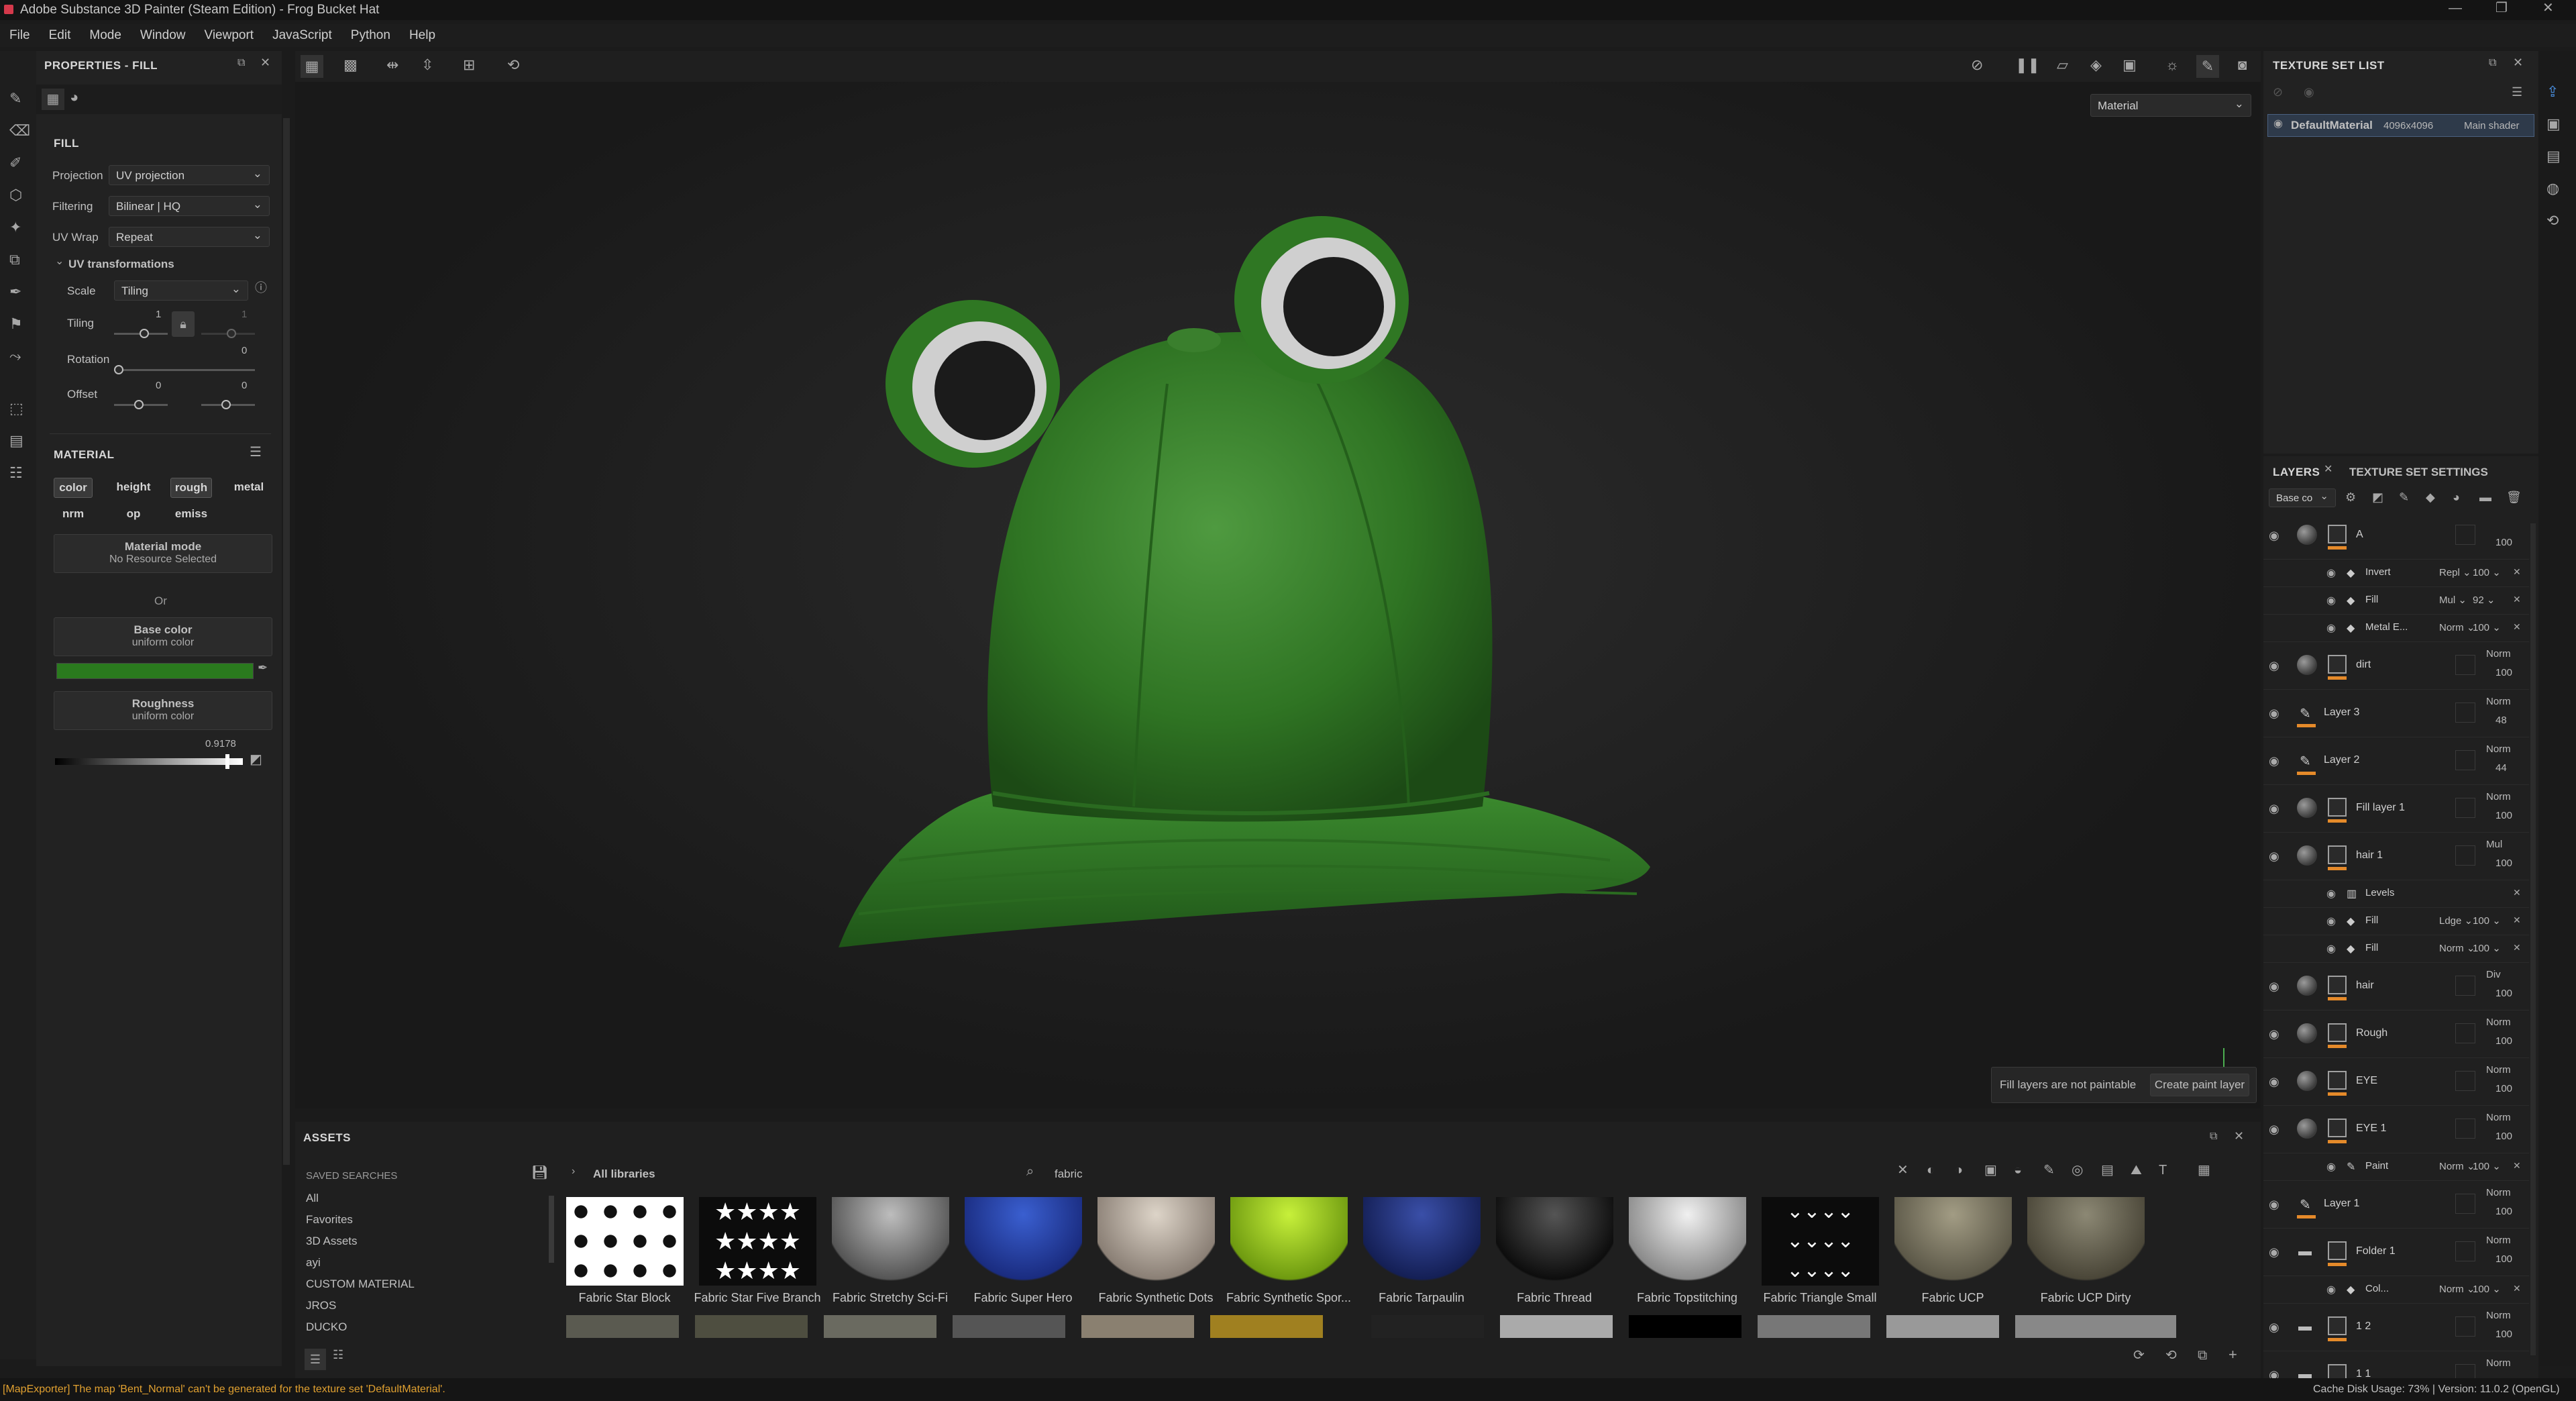  What do you see at coordinates (513, 65) in the screenshot?
I see `history-icon: ⟲` at bounding box center [513, 65].